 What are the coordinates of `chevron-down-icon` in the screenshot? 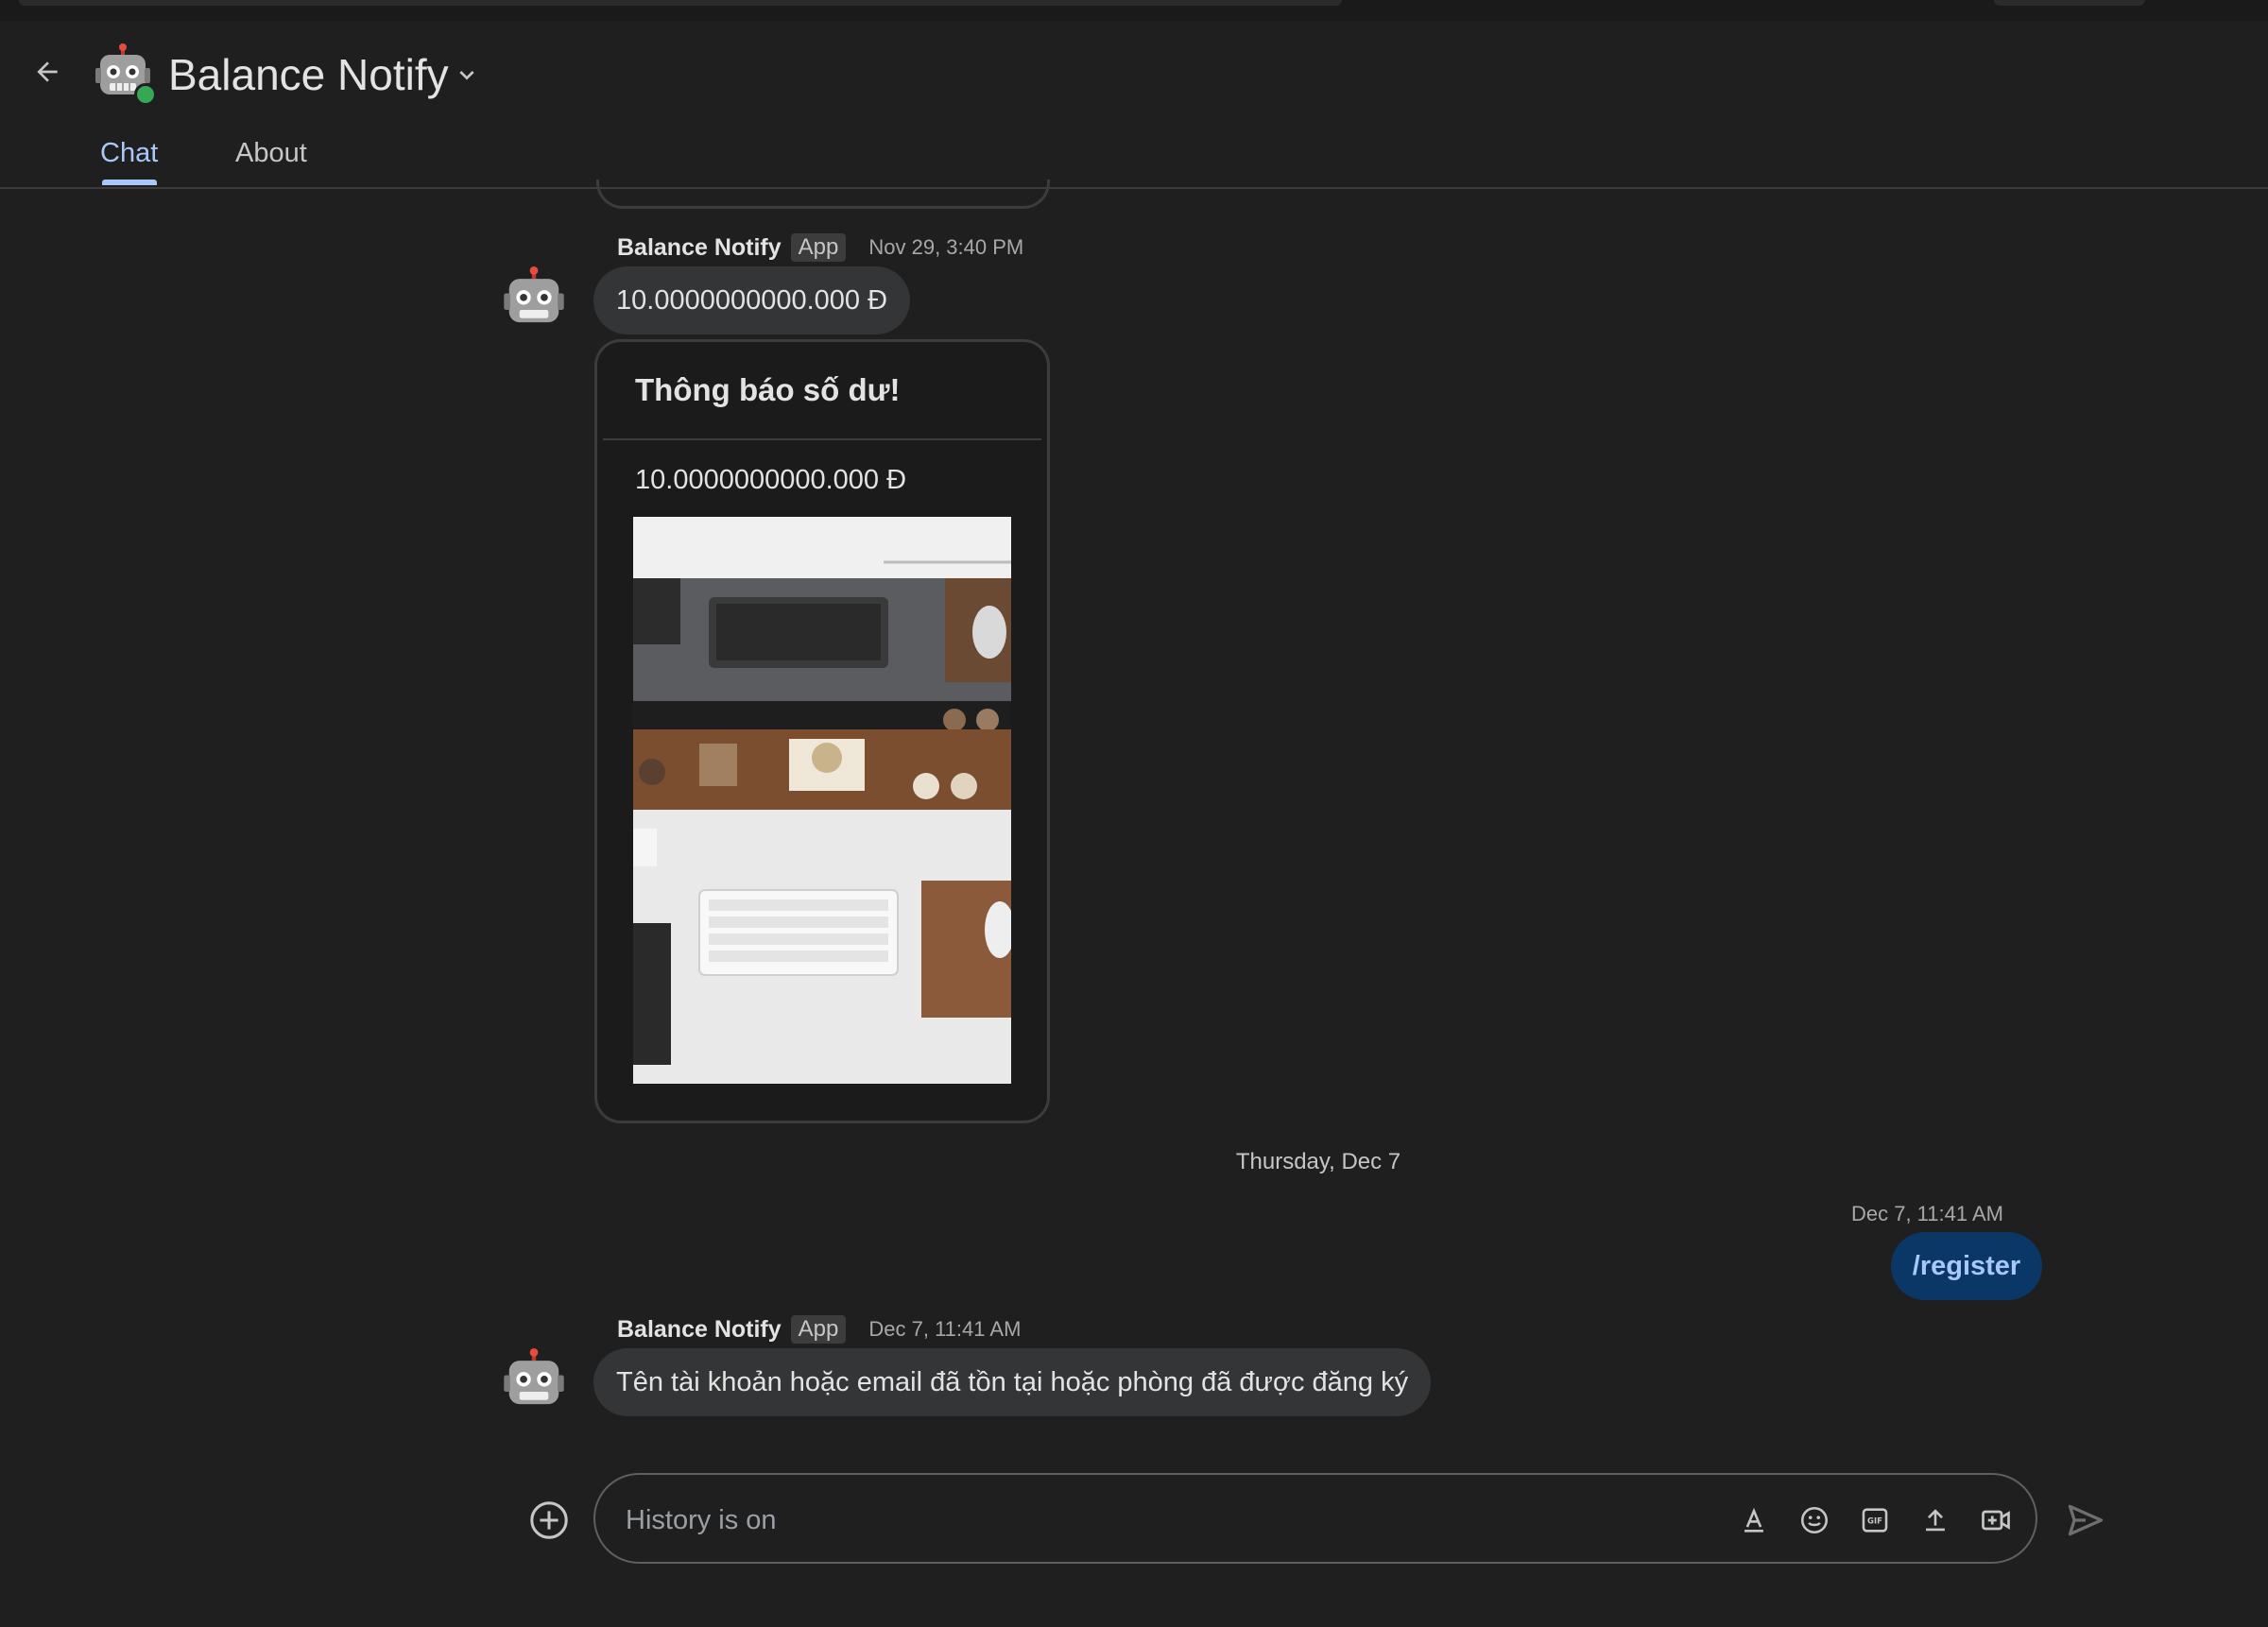 It's located at (467, 77).